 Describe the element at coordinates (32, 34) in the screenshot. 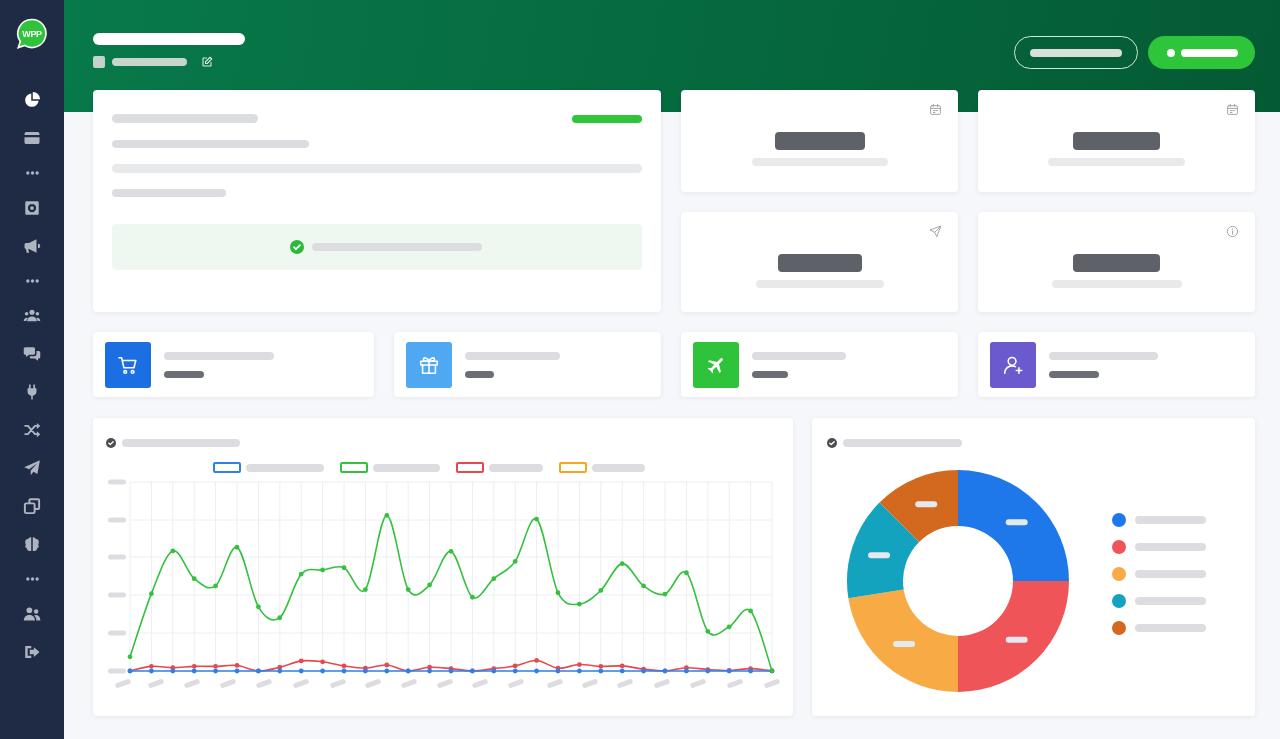

I see `logo: WPP` at that location.